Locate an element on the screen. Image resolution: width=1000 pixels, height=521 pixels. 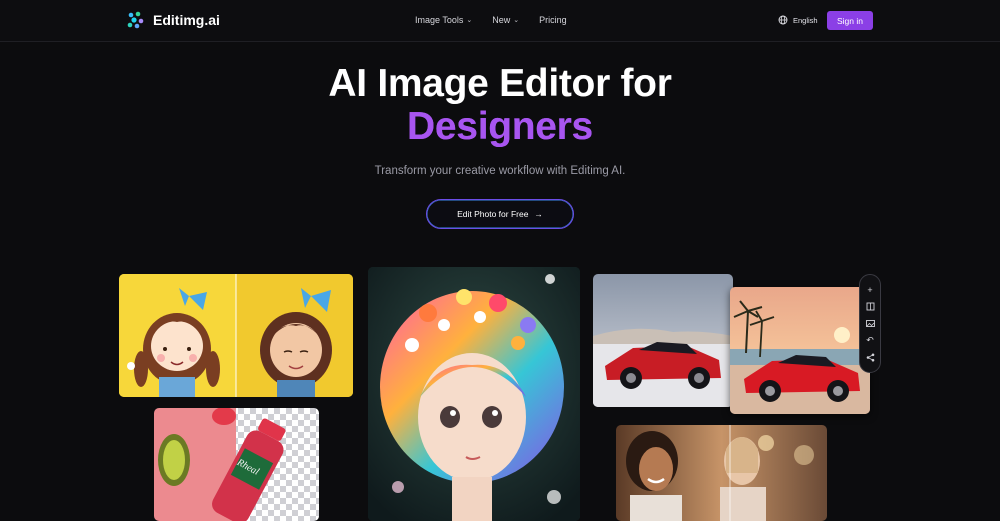
plus-icon: + is located at coordinates (870, 290).